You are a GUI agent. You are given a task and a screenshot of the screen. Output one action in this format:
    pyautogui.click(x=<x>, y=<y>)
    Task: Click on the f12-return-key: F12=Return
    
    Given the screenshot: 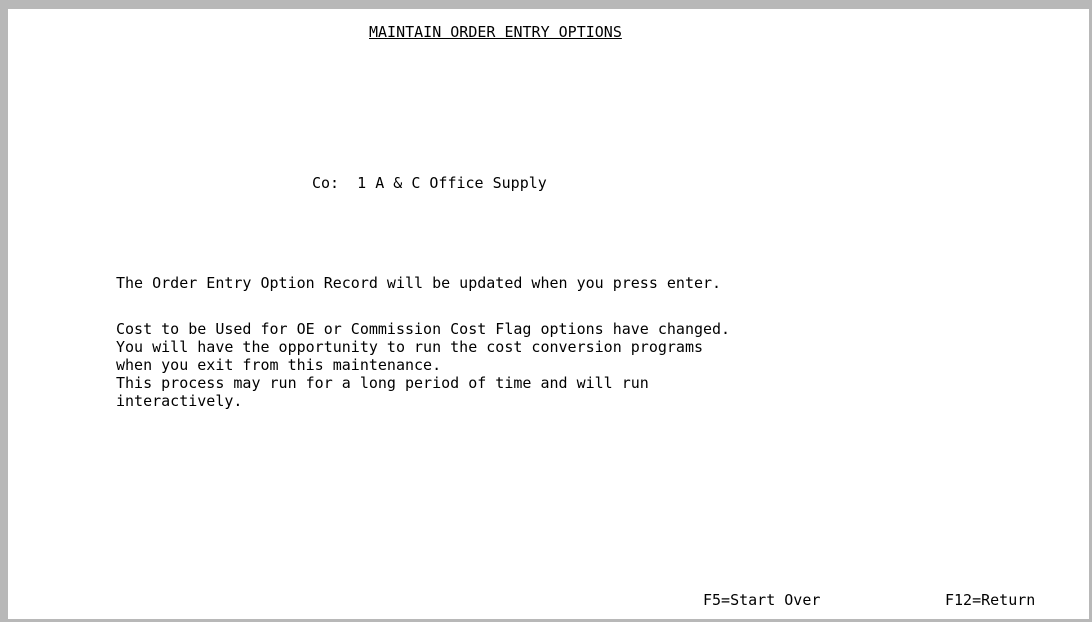 What is the action you would take?
    pyautogui.click(x=990, y=600)
    